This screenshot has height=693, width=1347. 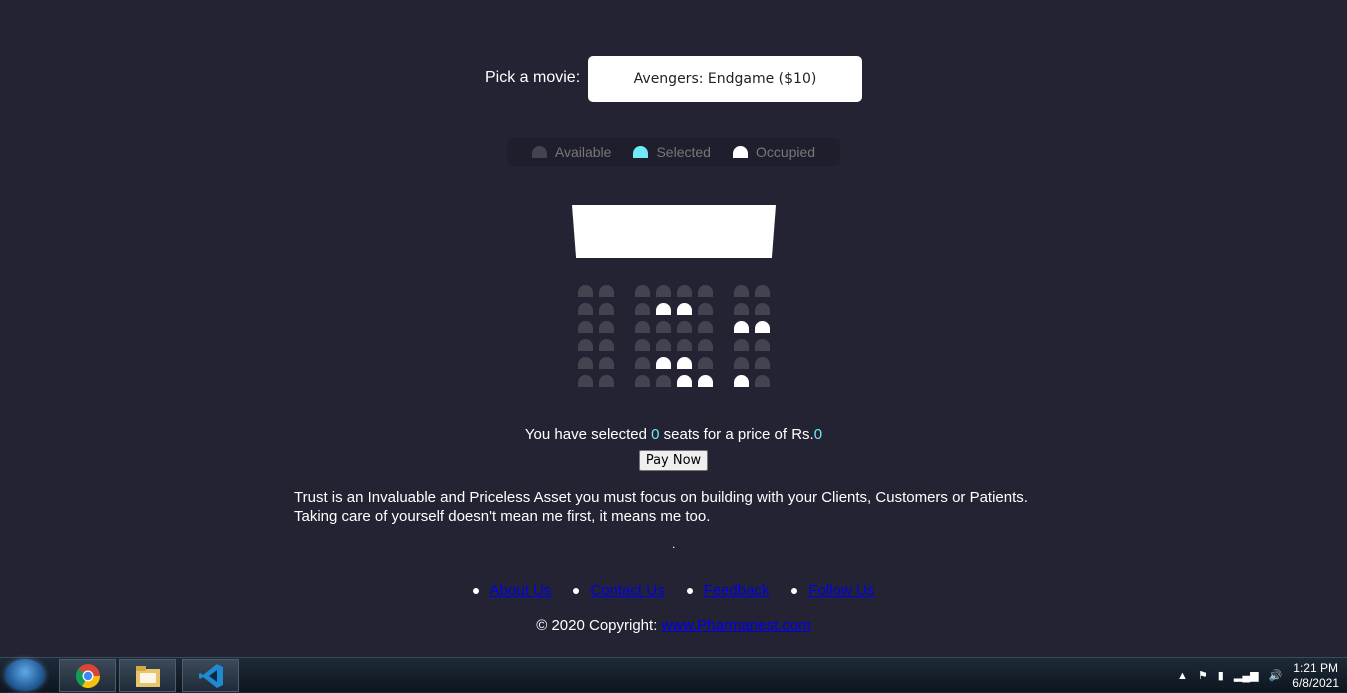 I want to click on legend-available: Available, so click(x=571, y=152).